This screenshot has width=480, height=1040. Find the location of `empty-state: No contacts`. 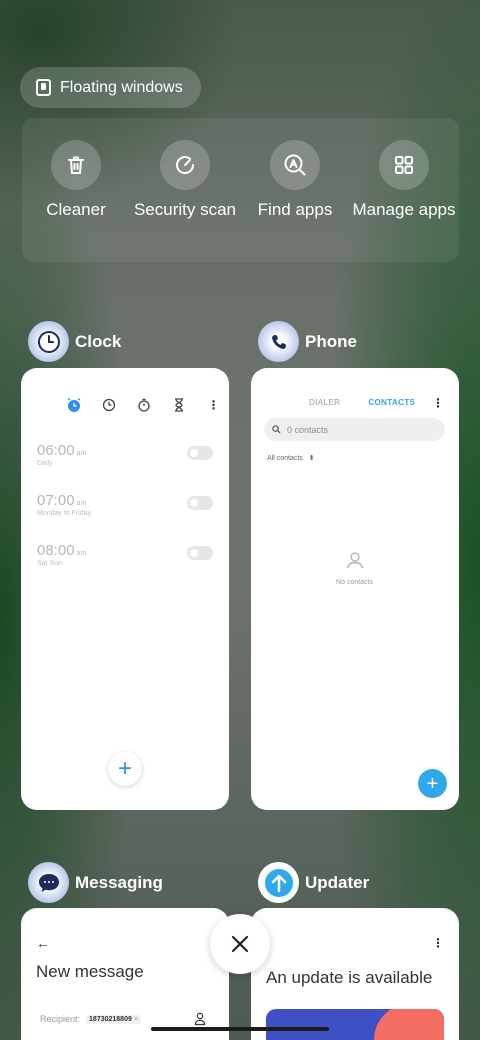

empty-state: No contacts is located at coordinates (354, 568).